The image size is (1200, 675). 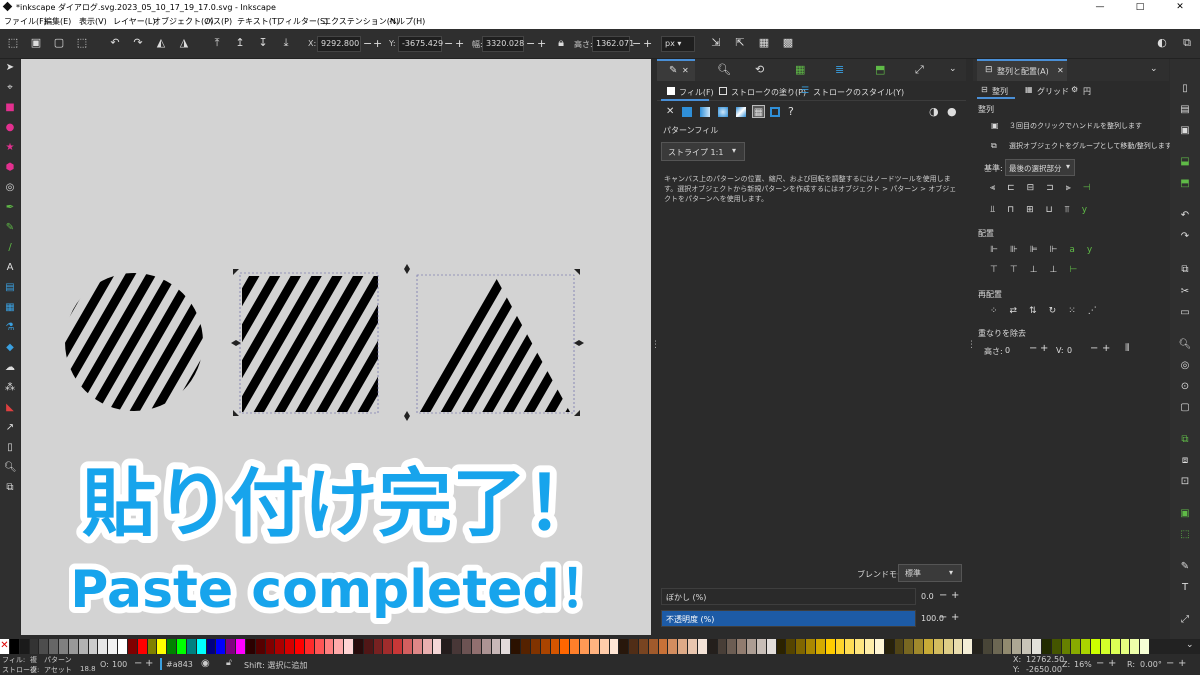 I want to click on unlink-clone-icon: ⊡, so click(x=1185, y=482).